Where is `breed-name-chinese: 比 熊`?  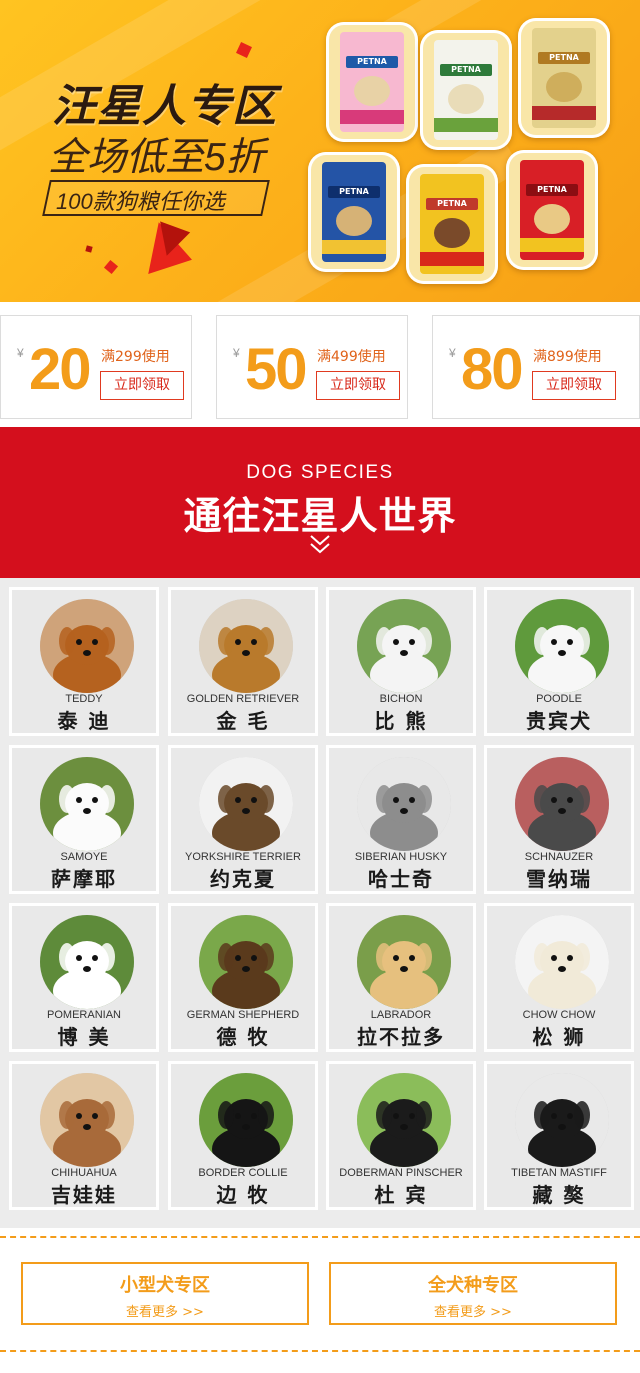
breed-name-chinese: 比 熊 is located at coordinates (401, 721).